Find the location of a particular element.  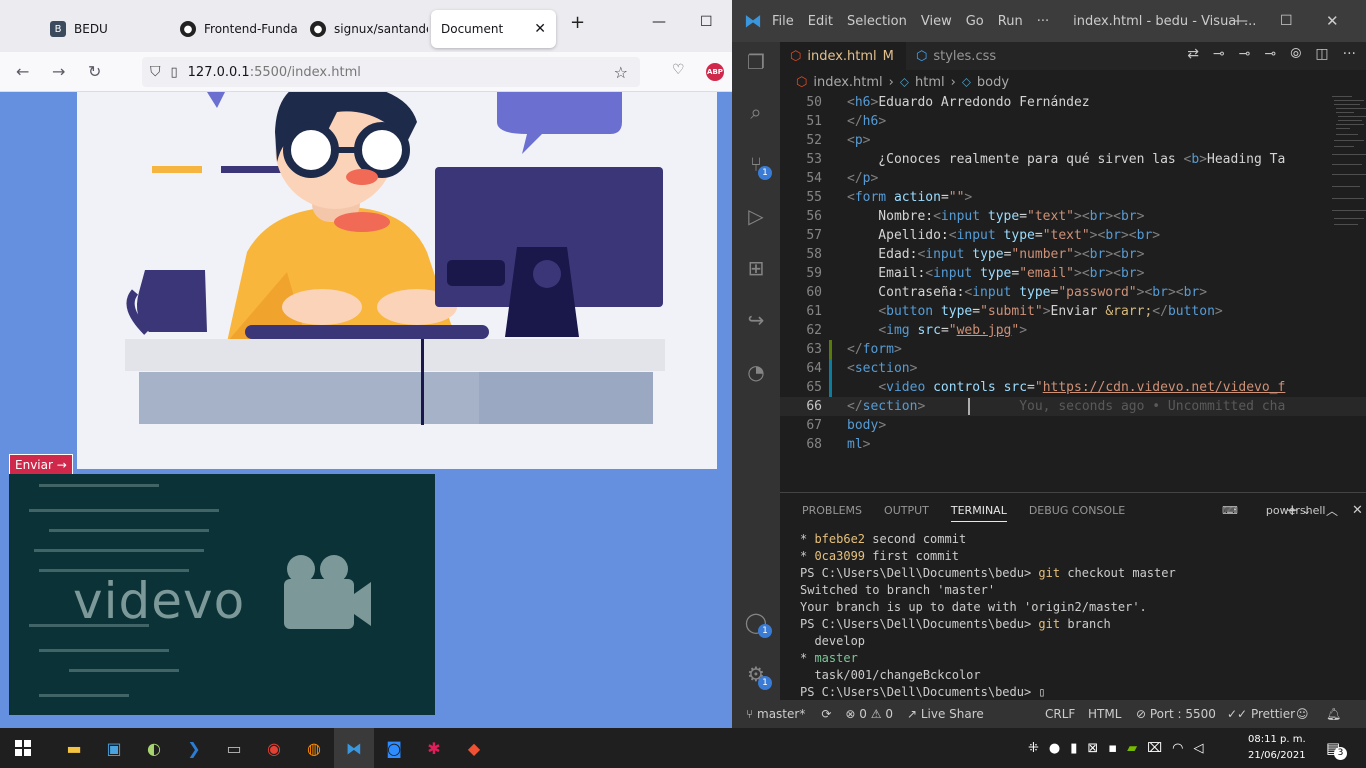

problems-status: ⊗ 0 ⚠ 0 is located at coordinates (869, 714).